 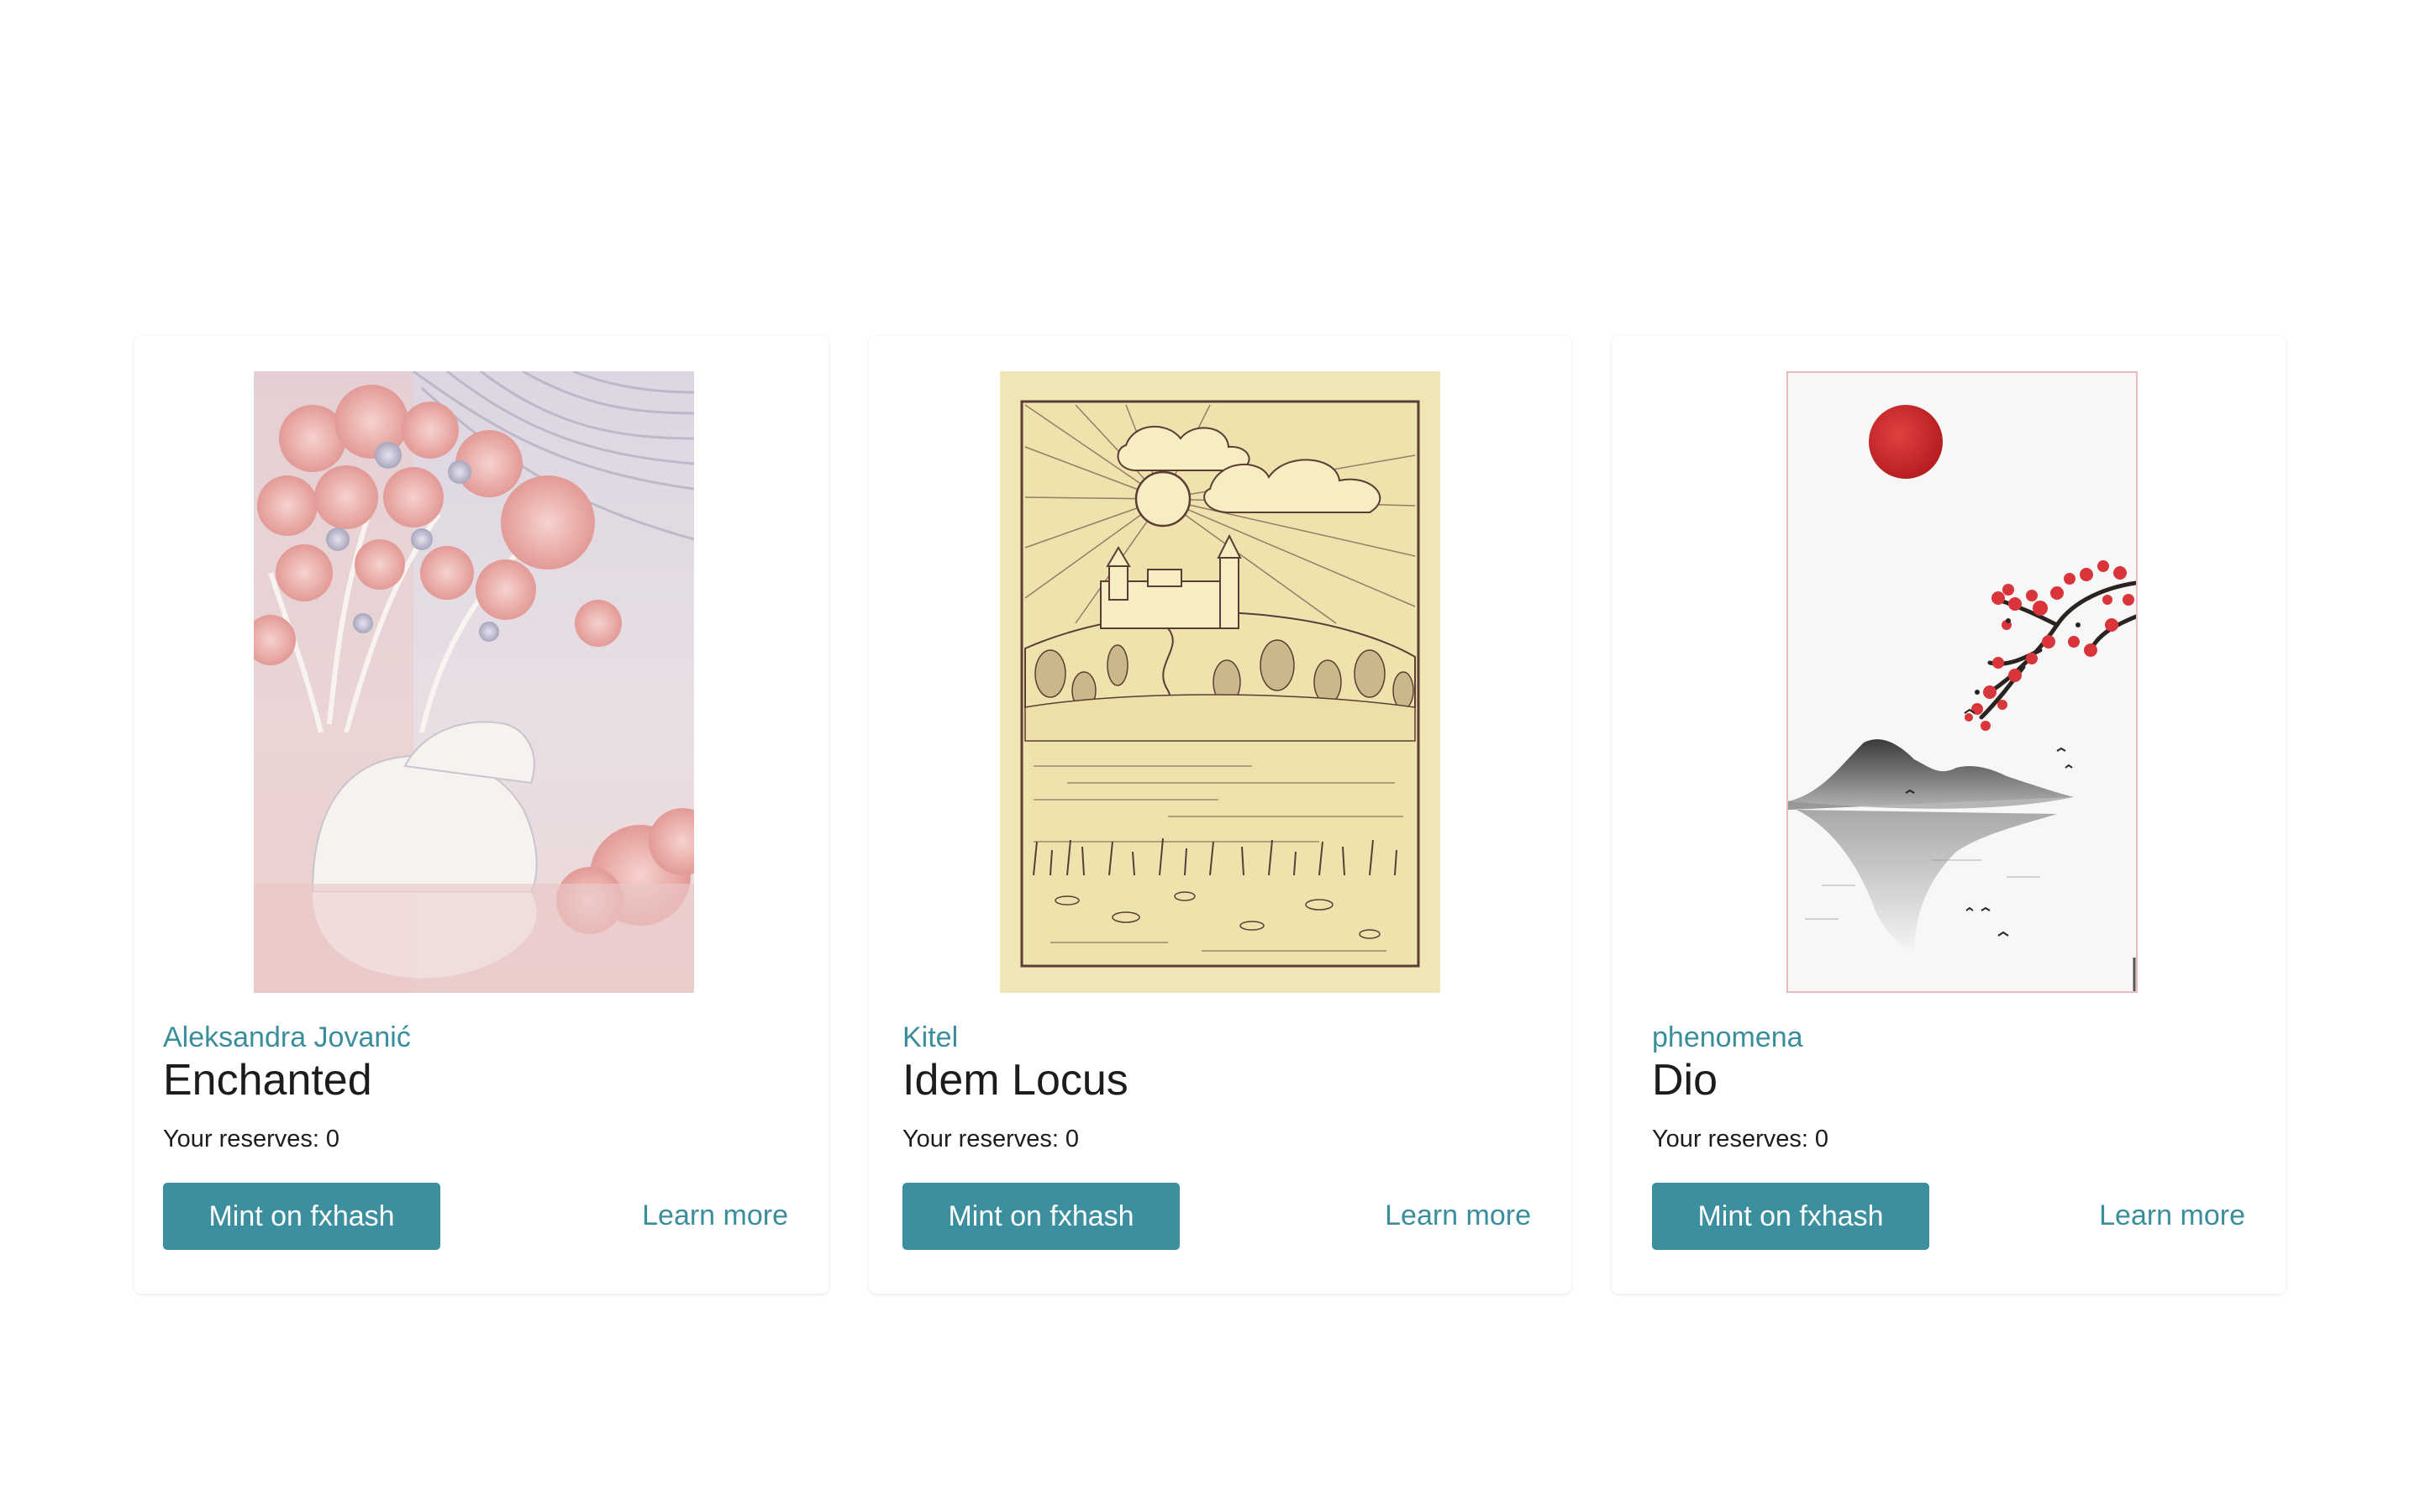 What do you see at coordinates (287, 1037) in the screenshot?
I see `artist-name: Aleksandra Jovanić` at bounding box center [287, 1037].